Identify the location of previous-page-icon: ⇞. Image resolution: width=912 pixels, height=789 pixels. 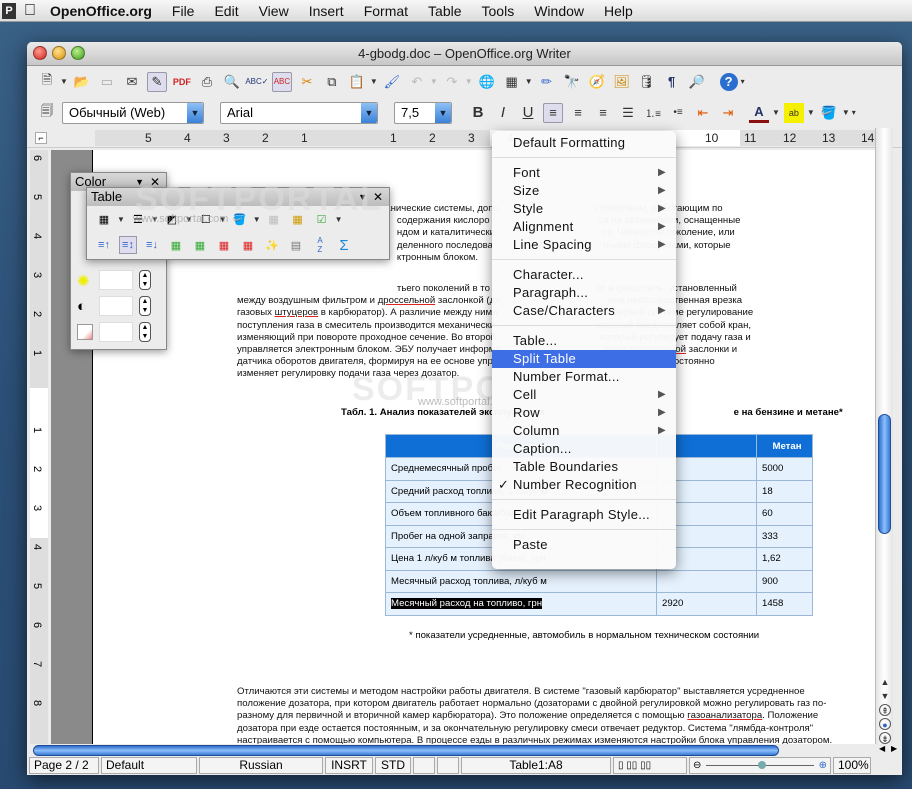
(885, 710).